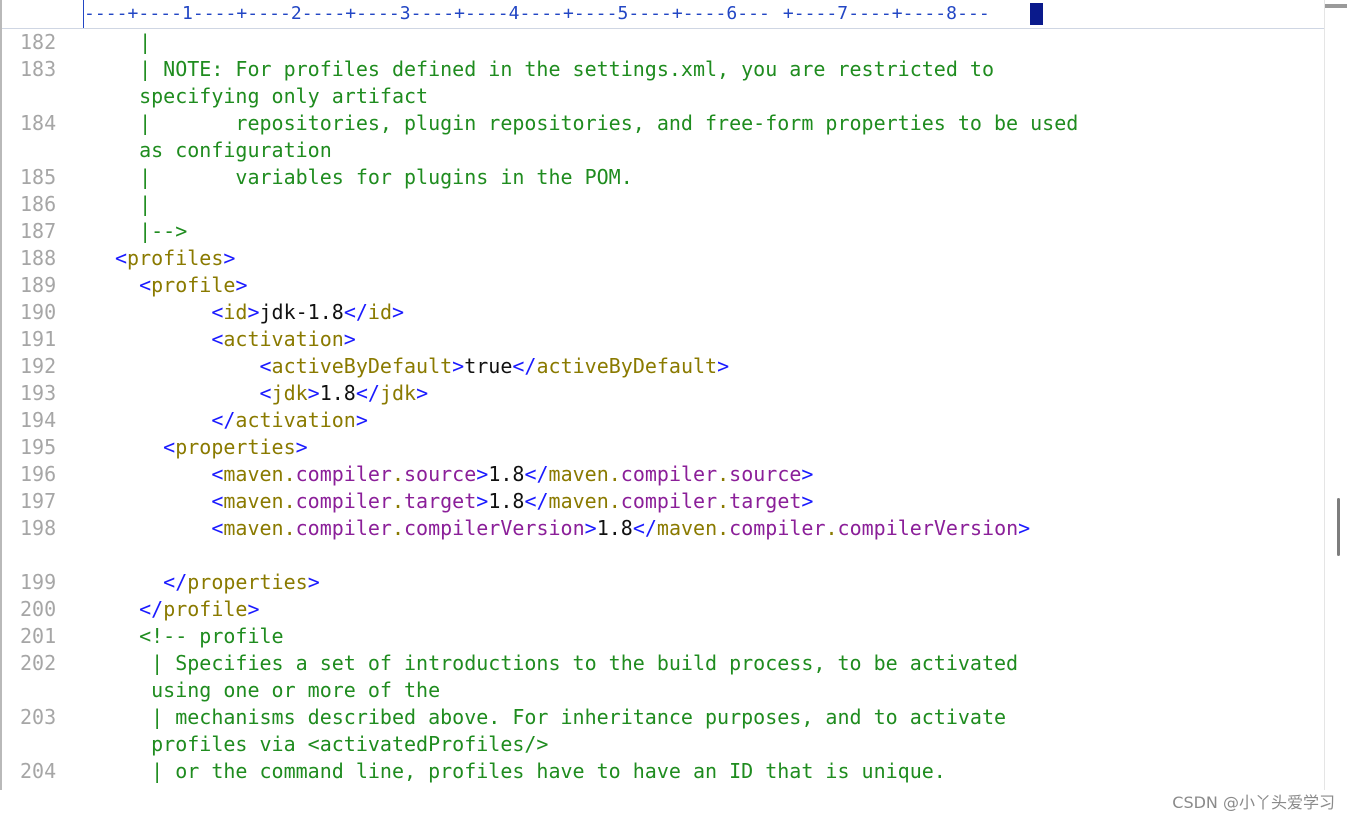 The width and height of the screenshot is (1347, 818). I want to click on line-number: 196, so click(38, 474).